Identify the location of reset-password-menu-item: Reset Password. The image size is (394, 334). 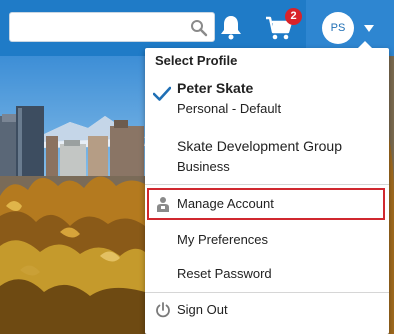
(266, 274).